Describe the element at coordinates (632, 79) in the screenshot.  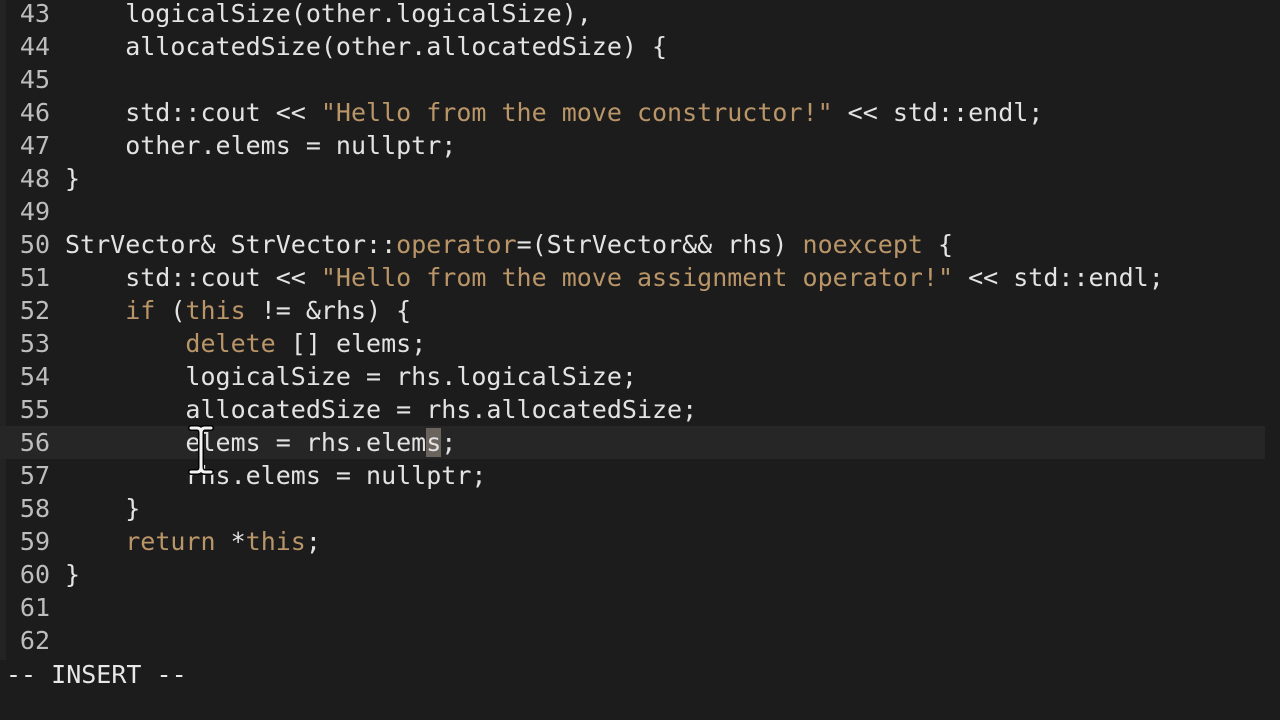
I see `code-line: 45` at that location.